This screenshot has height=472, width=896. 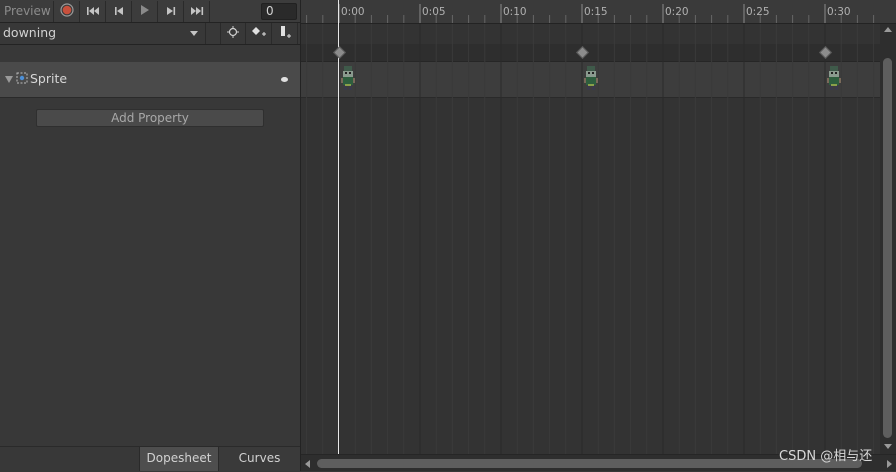 I want to click on record-icon, so click(x=66, y=11).